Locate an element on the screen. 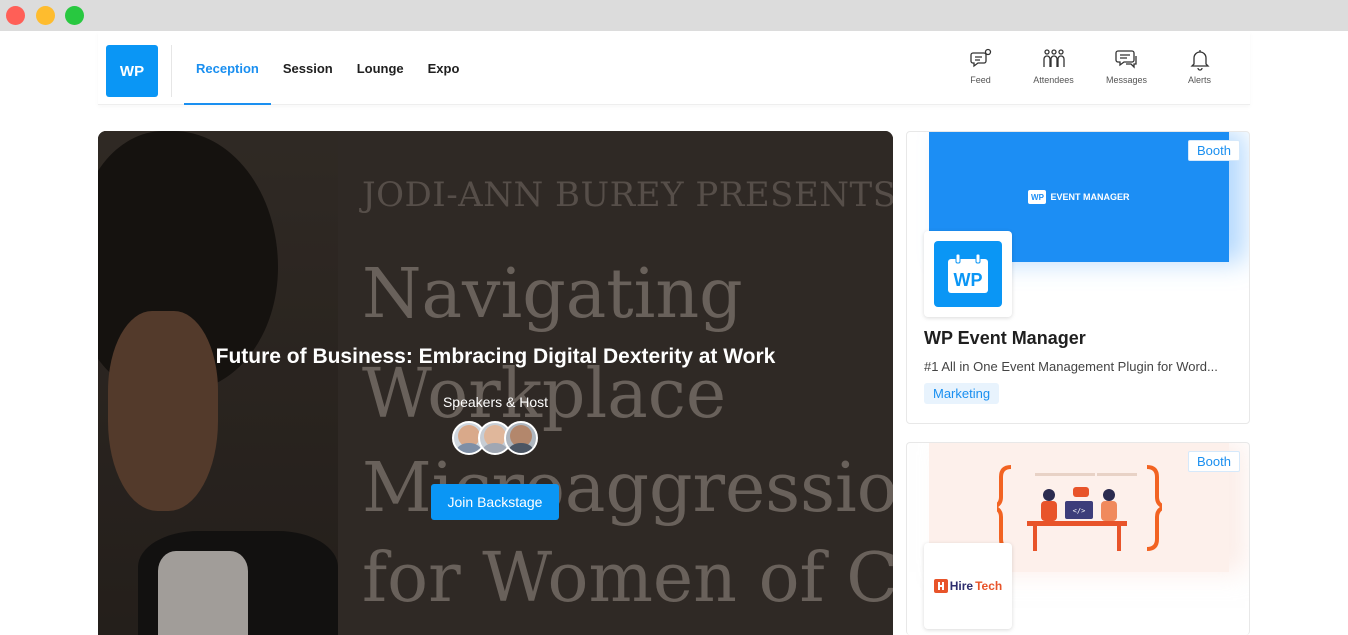  hiretech-logo: Hire Tech is located at coordinates (968, 586).